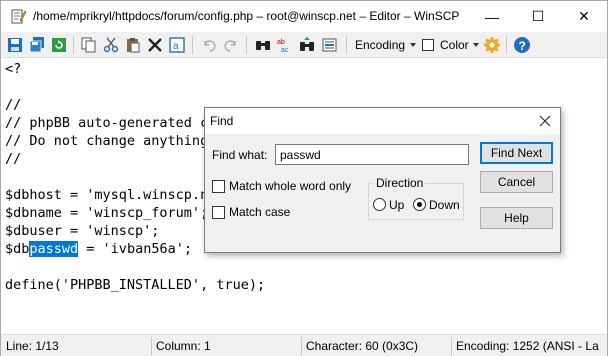 The width and height of the screenshot is (608, 356). What do you see at coordinates (516, 182) in the screenshot?
I see `cancel-button: Cancel` at bounding box center [516, 182].